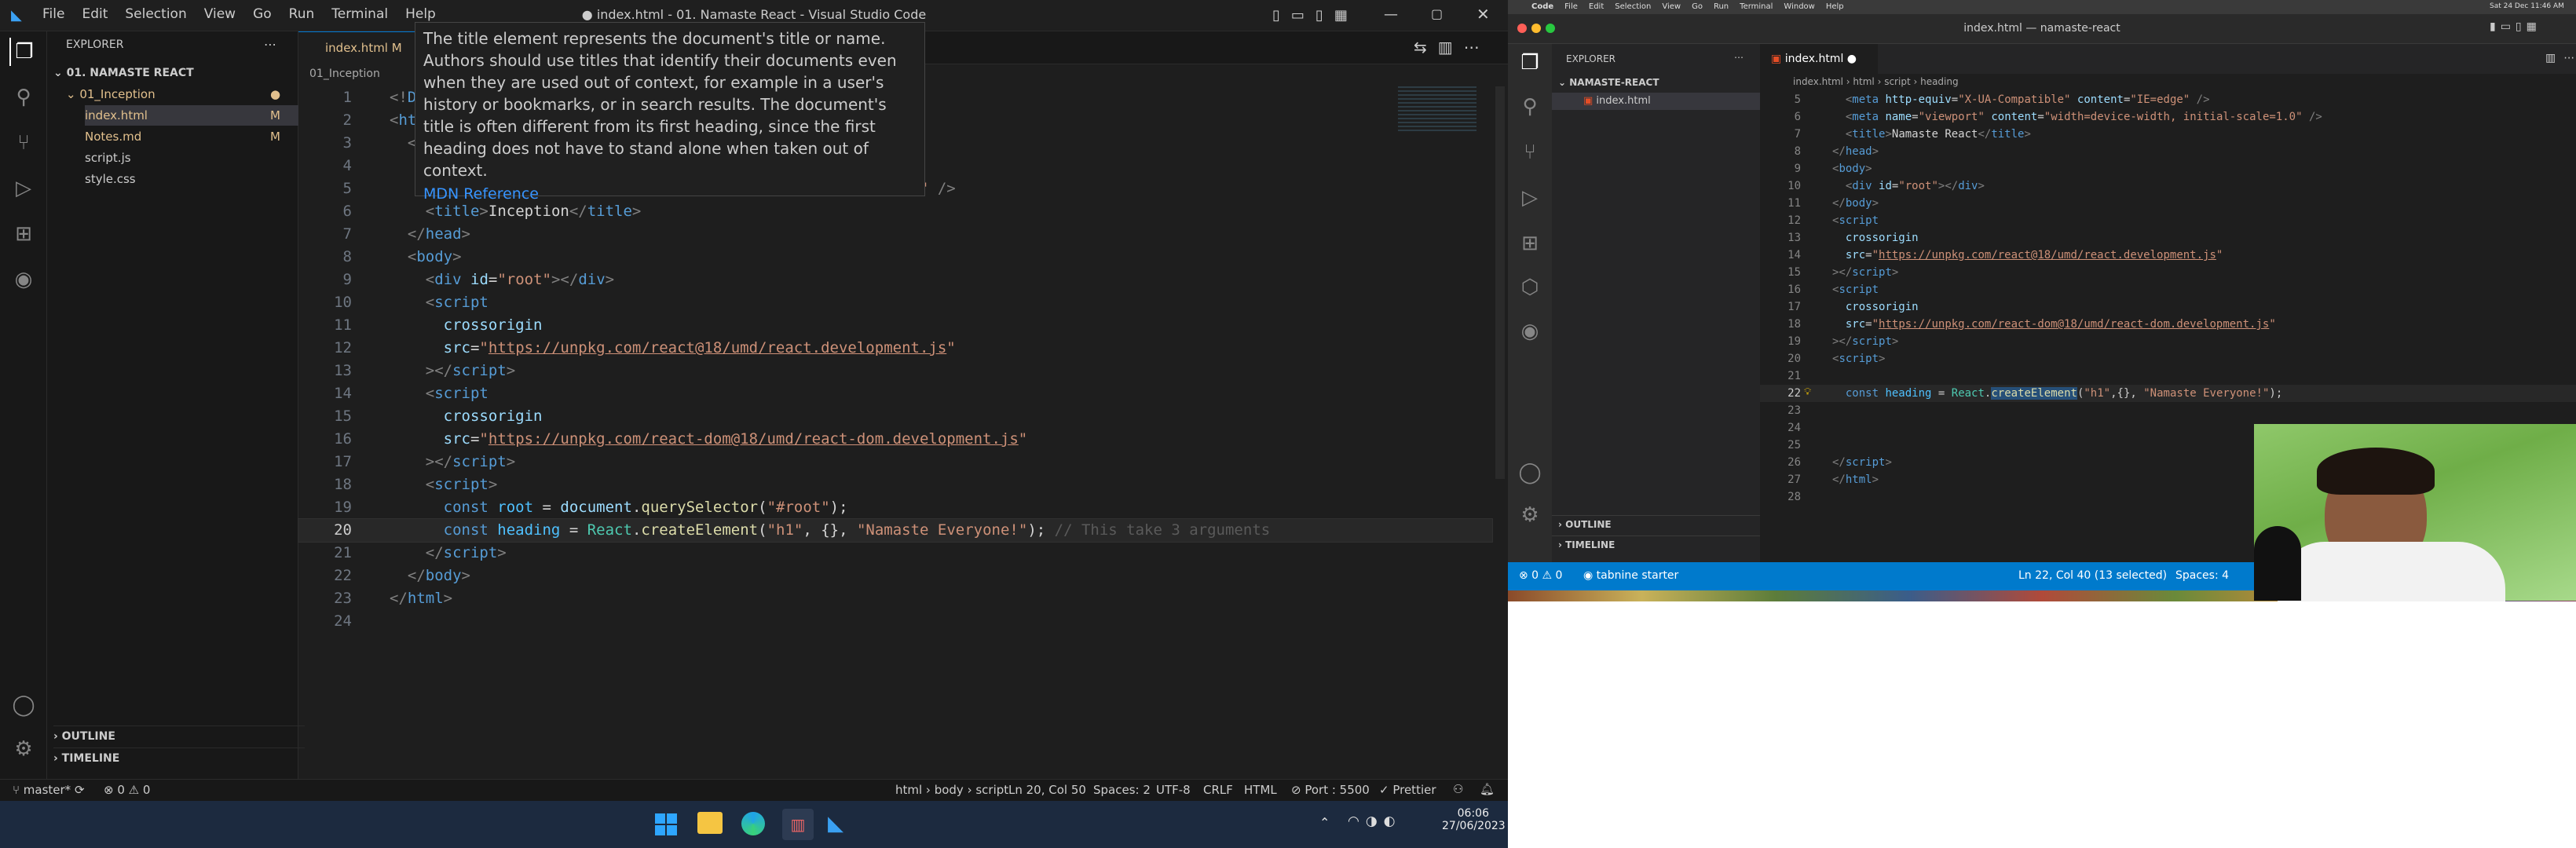  Describe the element at coordinates (49, 790) in the screenshot. I see `branch-indicator: ⑂ master* ⟳` at that location.